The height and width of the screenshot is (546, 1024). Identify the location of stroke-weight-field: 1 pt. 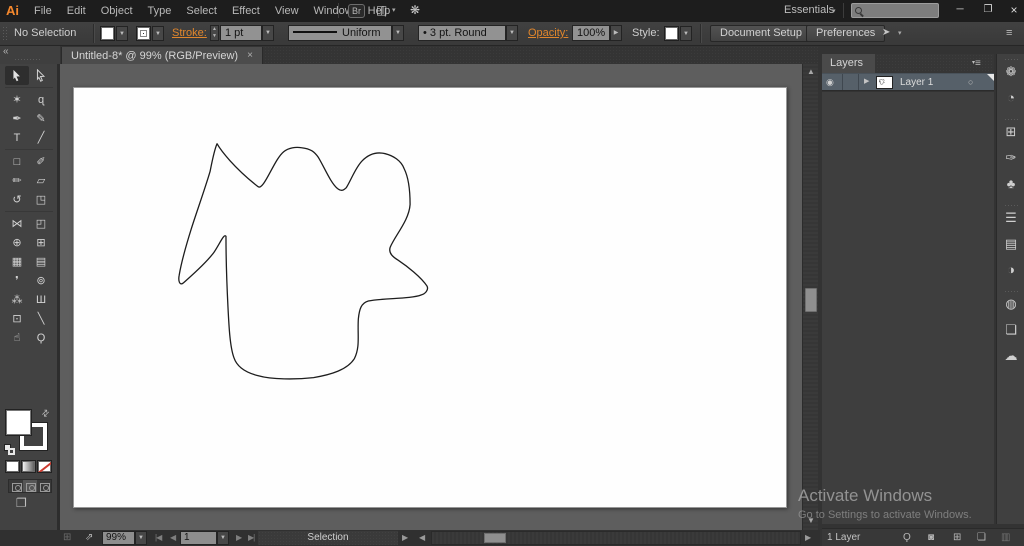
(241, 33).